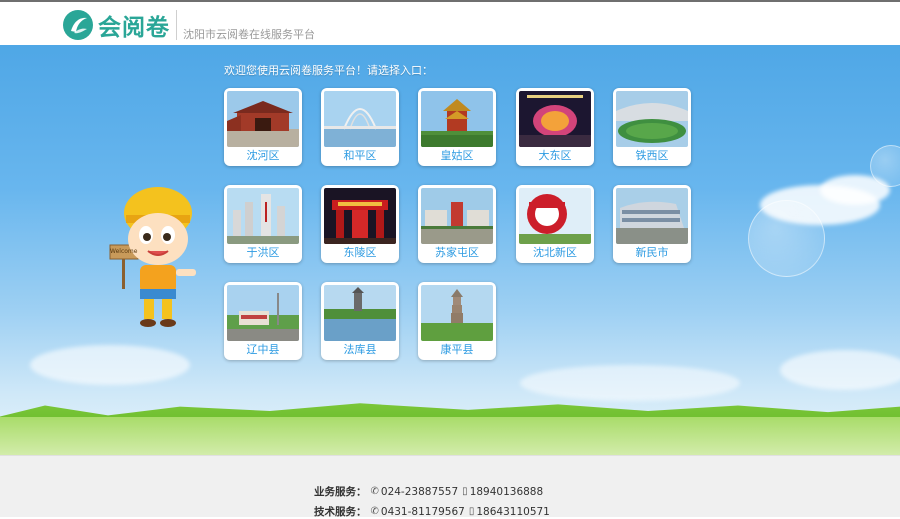 The width and height of the screenshot is (900, 519). What do you see at coordinates (360, 216) in the screenshot?
I see `dongling-photo` at bounding box center [360, 216].